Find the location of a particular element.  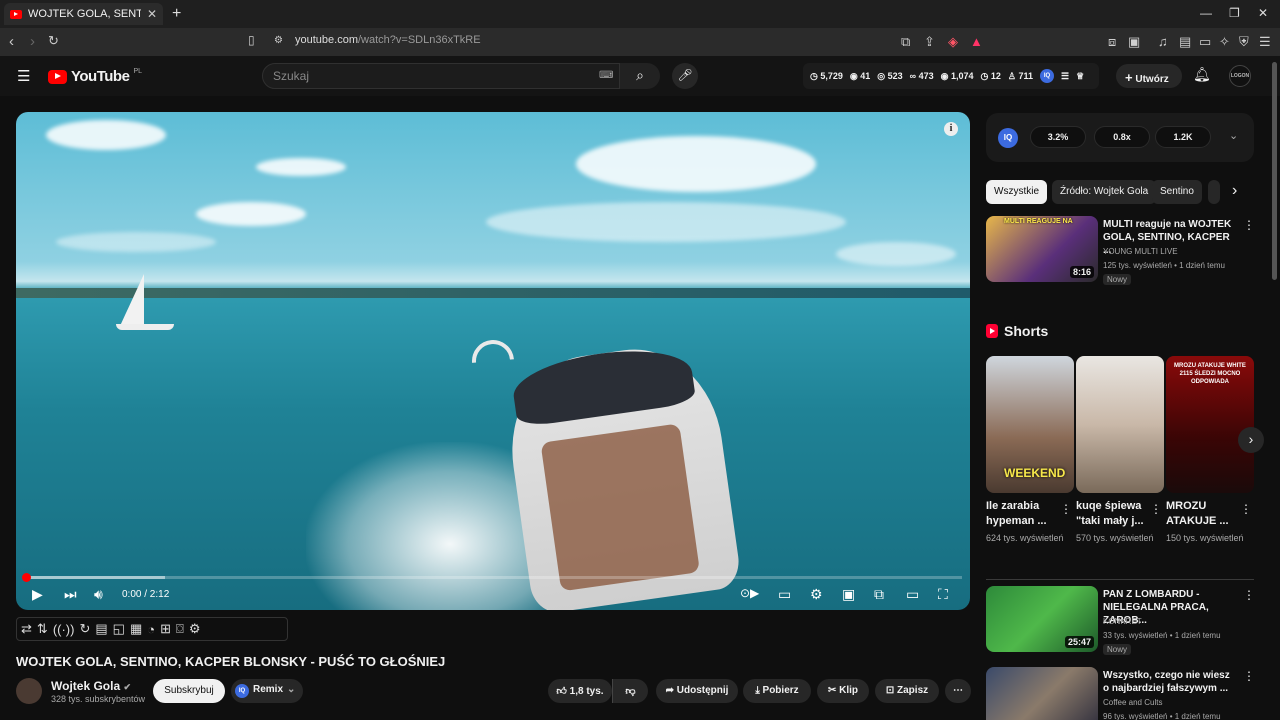

chip-all: Wszystkie is located at coordinates (1016, 192).